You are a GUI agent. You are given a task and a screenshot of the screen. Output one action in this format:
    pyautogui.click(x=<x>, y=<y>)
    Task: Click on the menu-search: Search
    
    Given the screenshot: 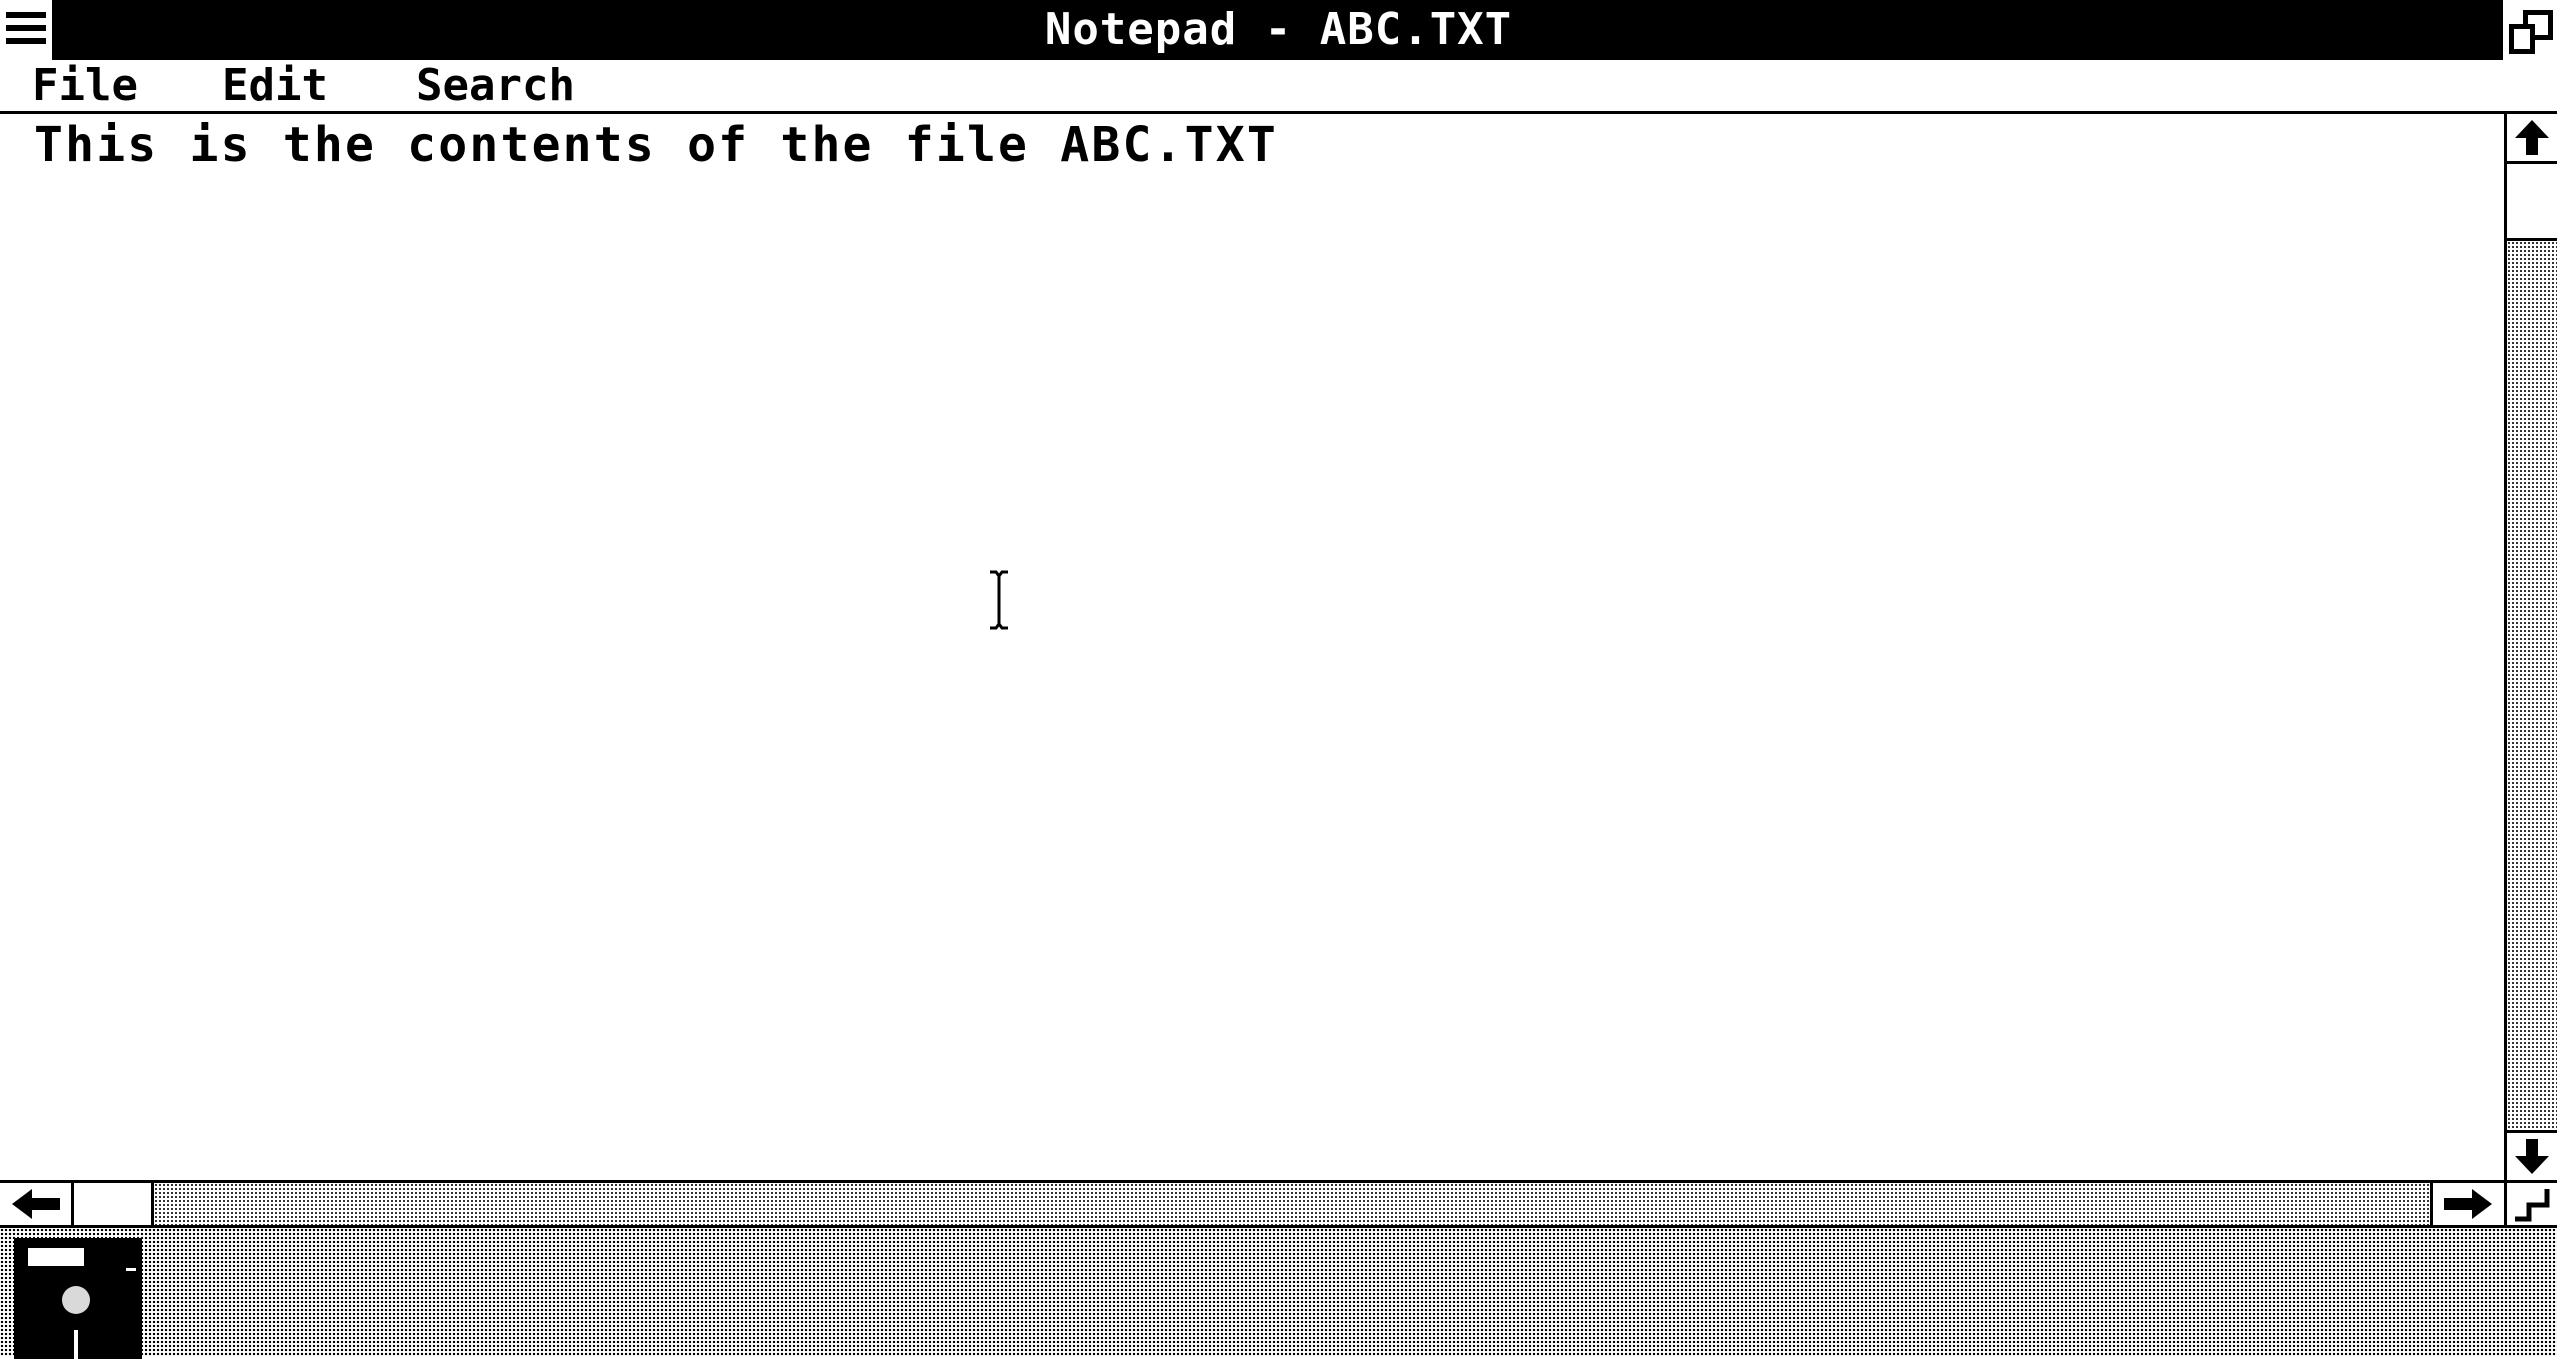 What is the action you would take?
    pyautogui.click(x=495, y=85)
    